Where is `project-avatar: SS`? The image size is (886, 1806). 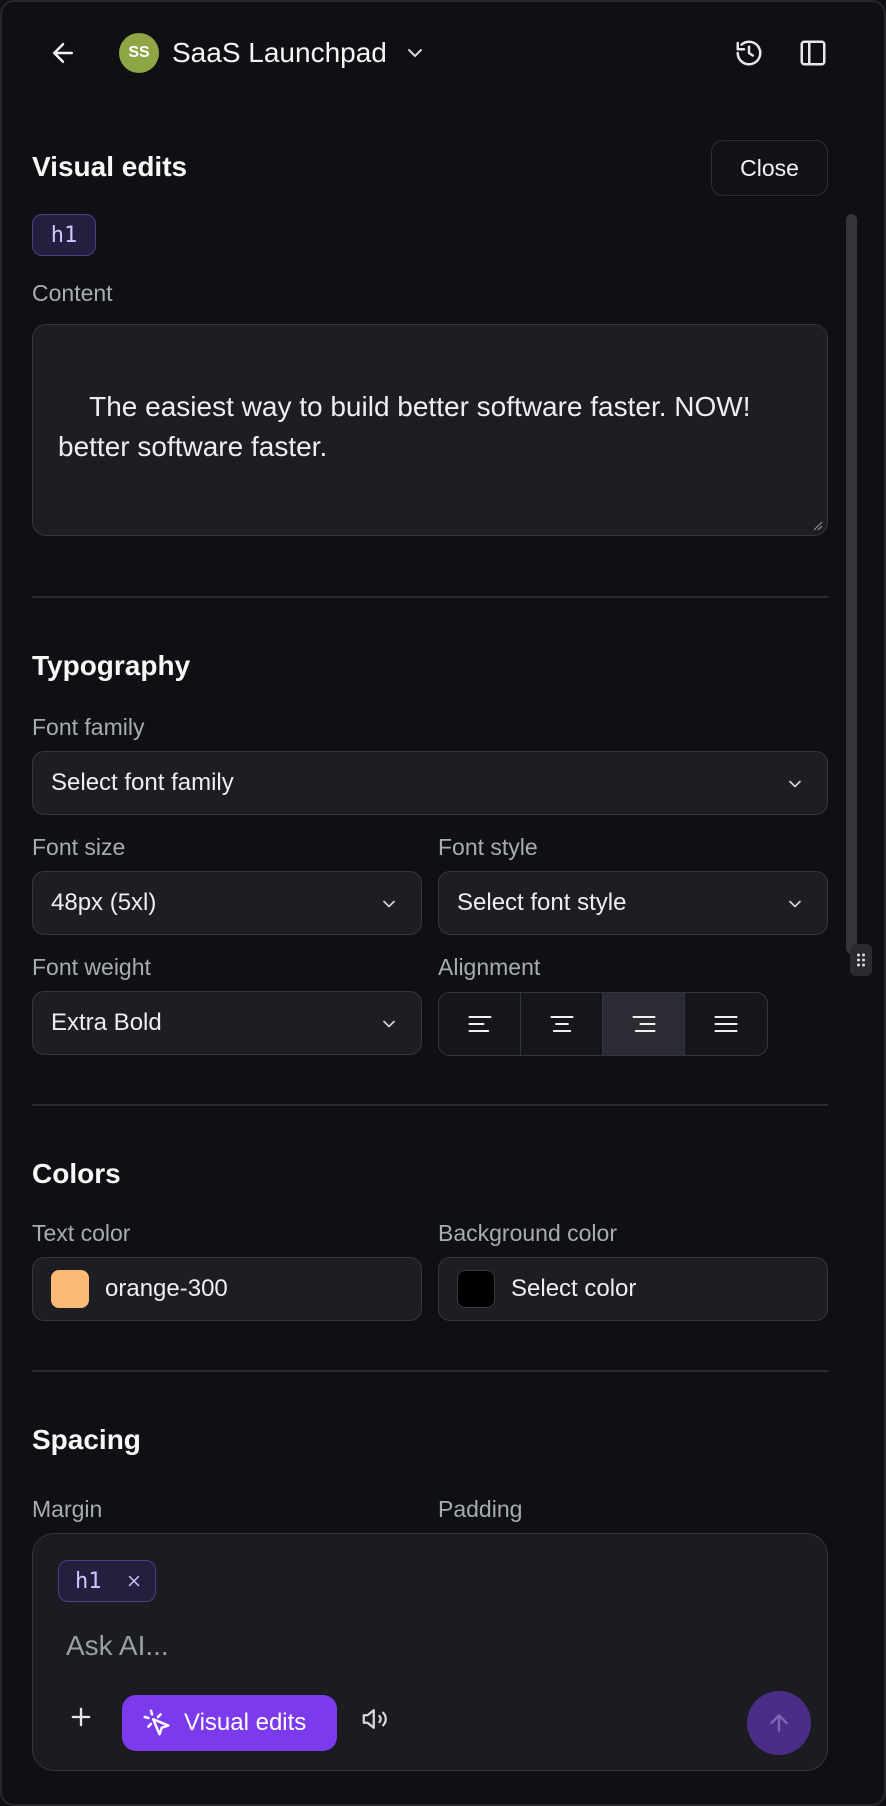
project-avatar: SS is located at coordinates (139, 53).